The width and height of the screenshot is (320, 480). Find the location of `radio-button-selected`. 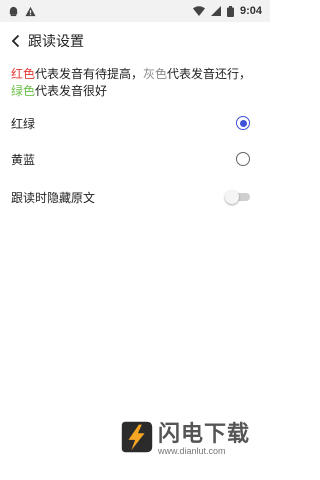

radio-button-selected is located at coordinates (243, 123).